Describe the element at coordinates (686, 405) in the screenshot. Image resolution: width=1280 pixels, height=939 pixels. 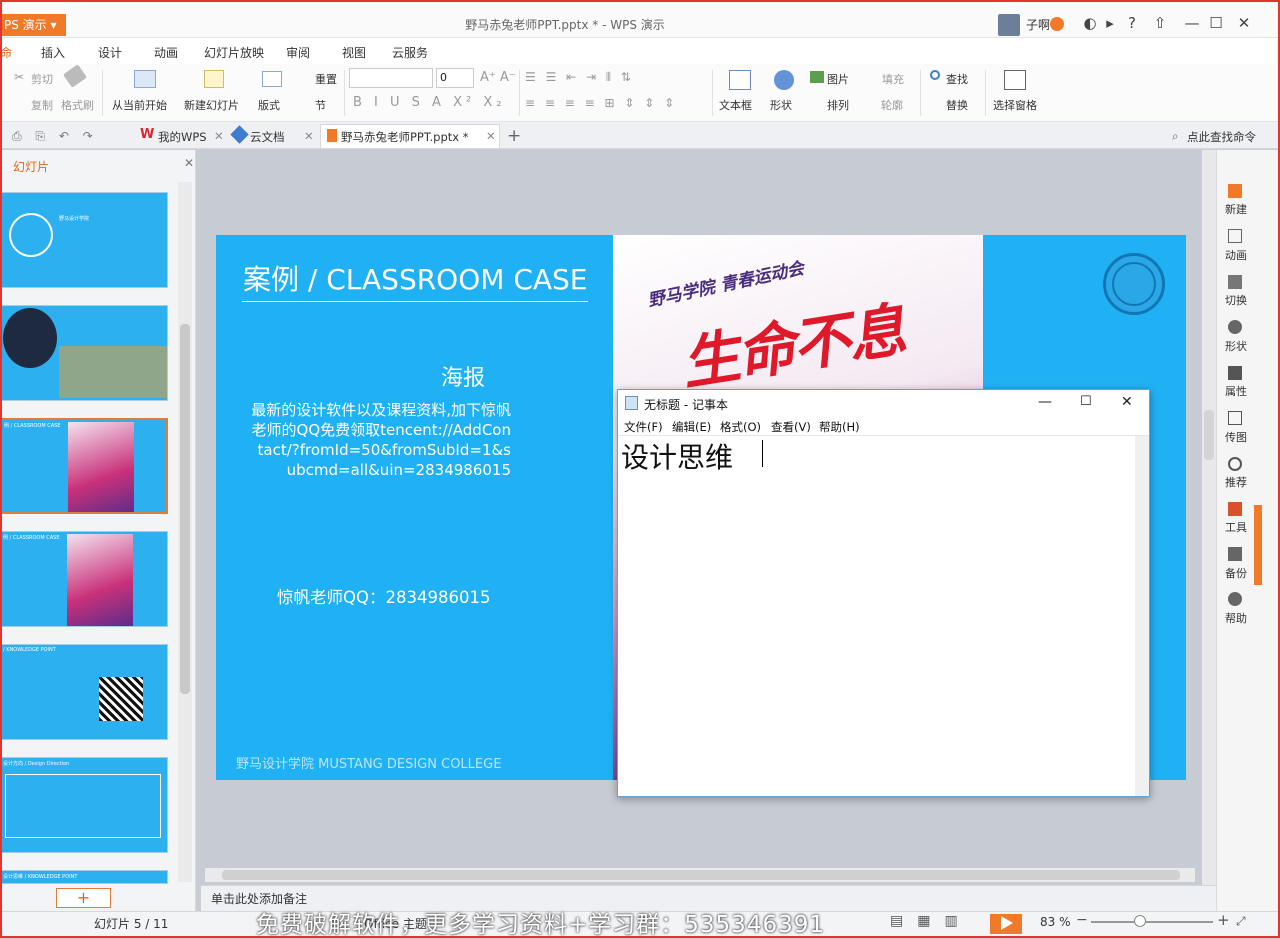
I see `notepad-title: 无标题 - 记事本` at that location.